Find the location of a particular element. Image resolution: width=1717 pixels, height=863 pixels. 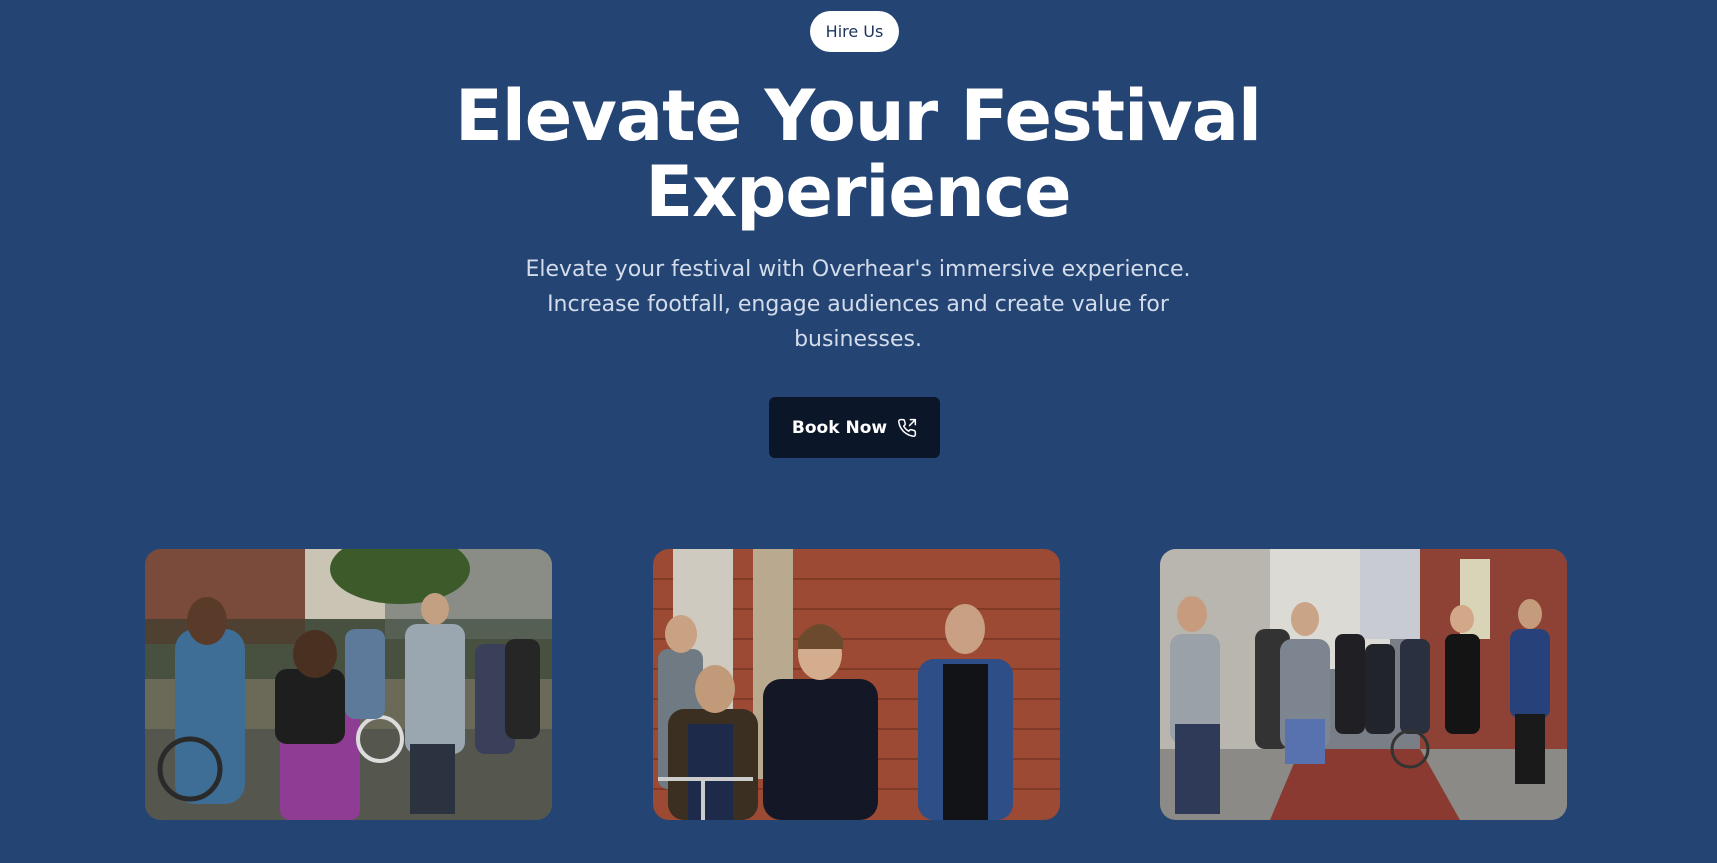

book-now-button: Book Now is located at coordinates (854, 427).